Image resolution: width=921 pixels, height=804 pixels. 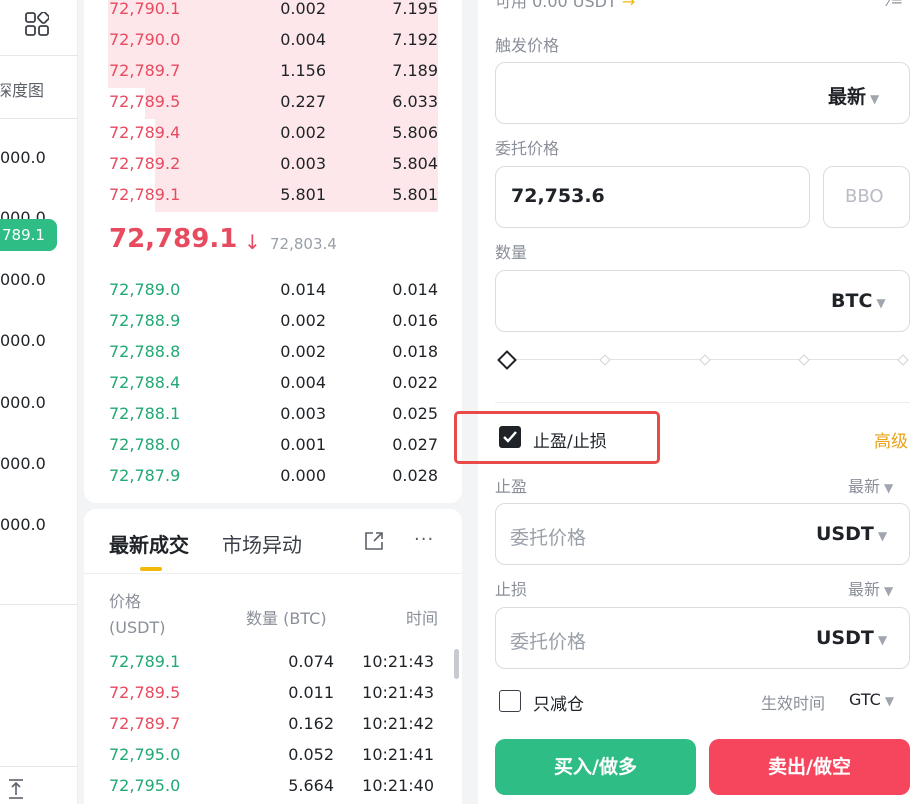 I want to click on bid-row: 72,788.1 0.003 0.025, so click(x=273, y=415).